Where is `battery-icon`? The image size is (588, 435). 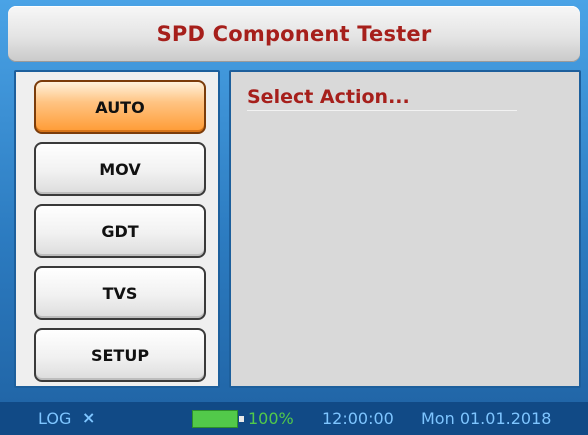 battery-icon is located at coordinates (215, 419).